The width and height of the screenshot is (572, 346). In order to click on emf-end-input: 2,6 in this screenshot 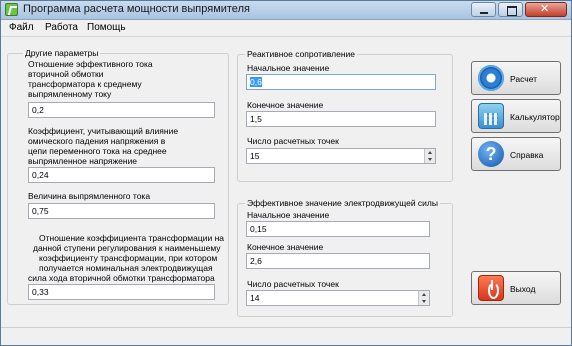, I will do `click(338, 261)`.